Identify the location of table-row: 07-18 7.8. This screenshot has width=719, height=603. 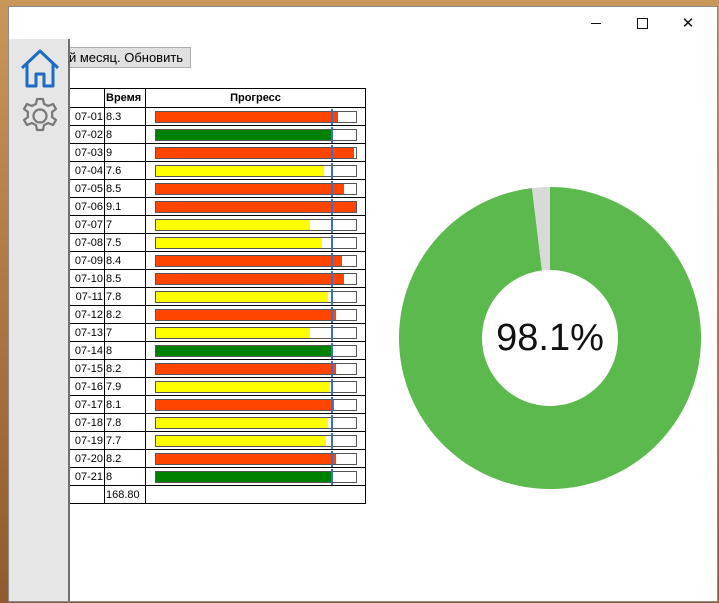
(205, 422).